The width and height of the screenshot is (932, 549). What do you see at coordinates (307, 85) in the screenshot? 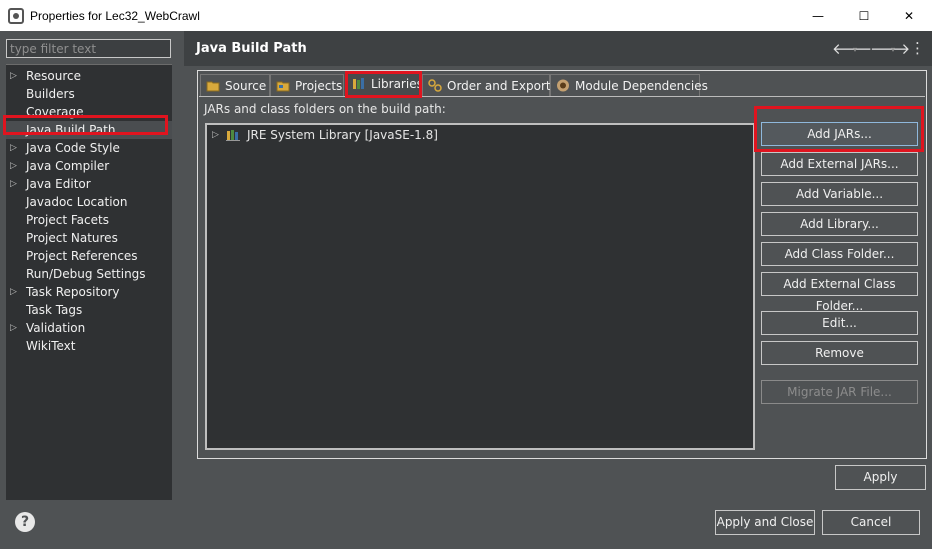
I see `tab-projects: Projects` at bounding box center [307, 85].